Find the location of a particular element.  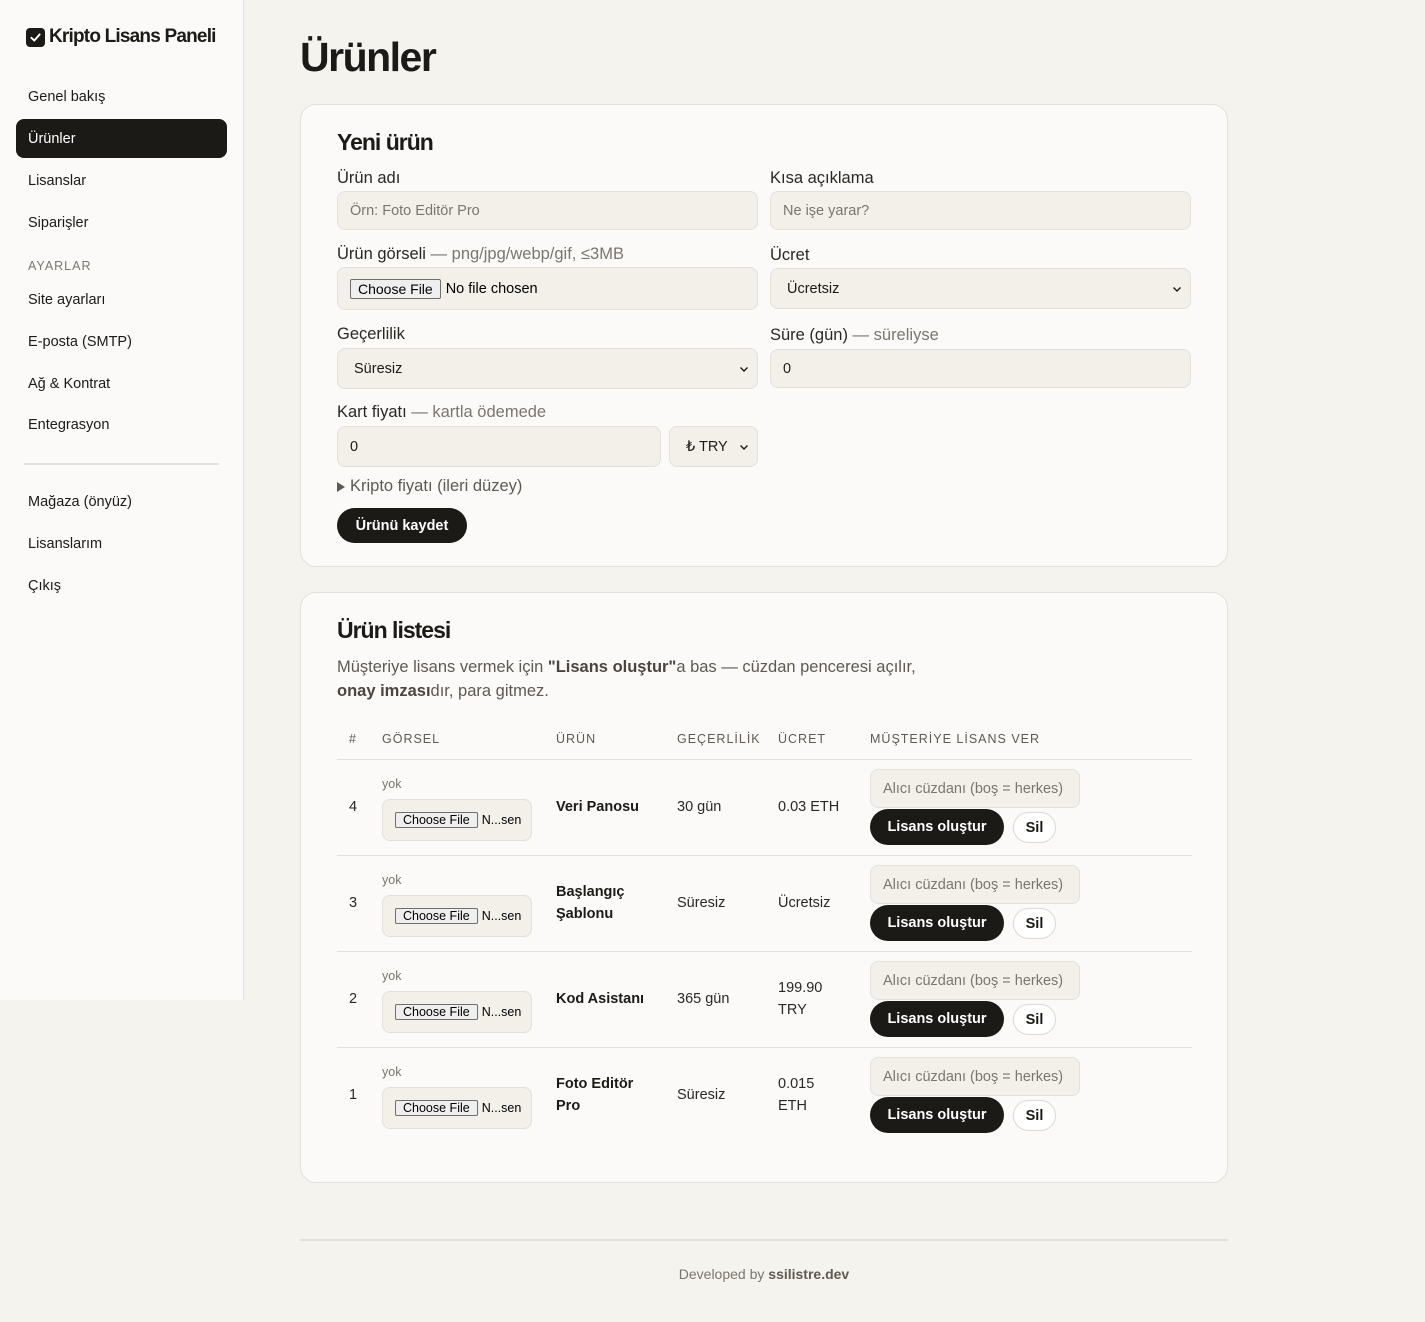

disclosure-triangle-icon is located at coordinates (341, 486).